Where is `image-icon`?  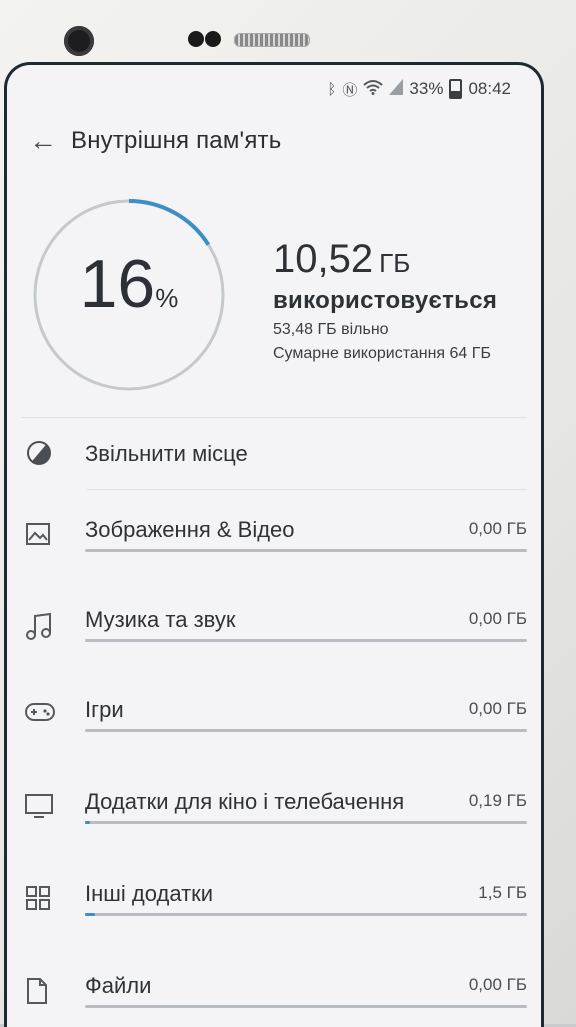
image-icon is located at coordinates (39, 535).